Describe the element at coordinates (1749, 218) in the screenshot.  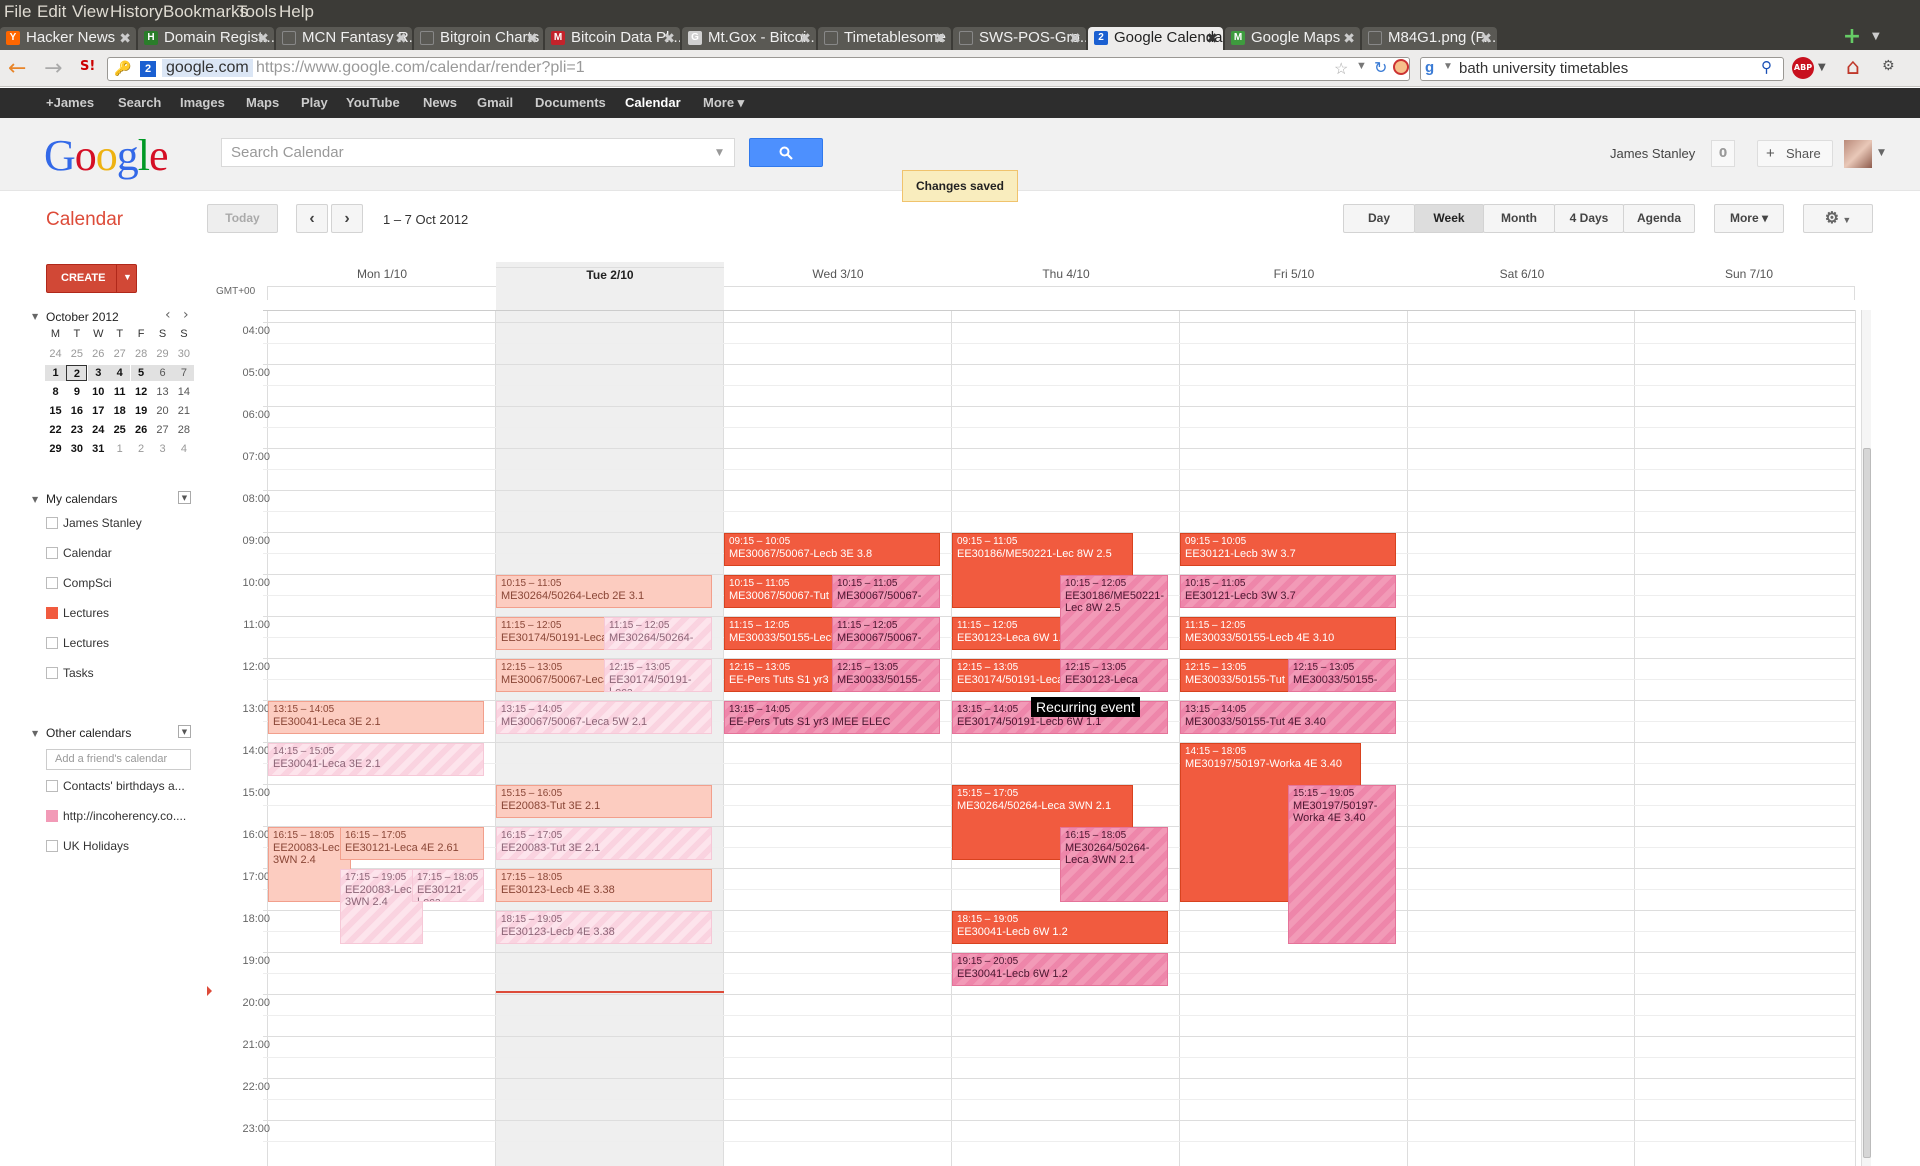
I see `more-button: More ▾` at that location.